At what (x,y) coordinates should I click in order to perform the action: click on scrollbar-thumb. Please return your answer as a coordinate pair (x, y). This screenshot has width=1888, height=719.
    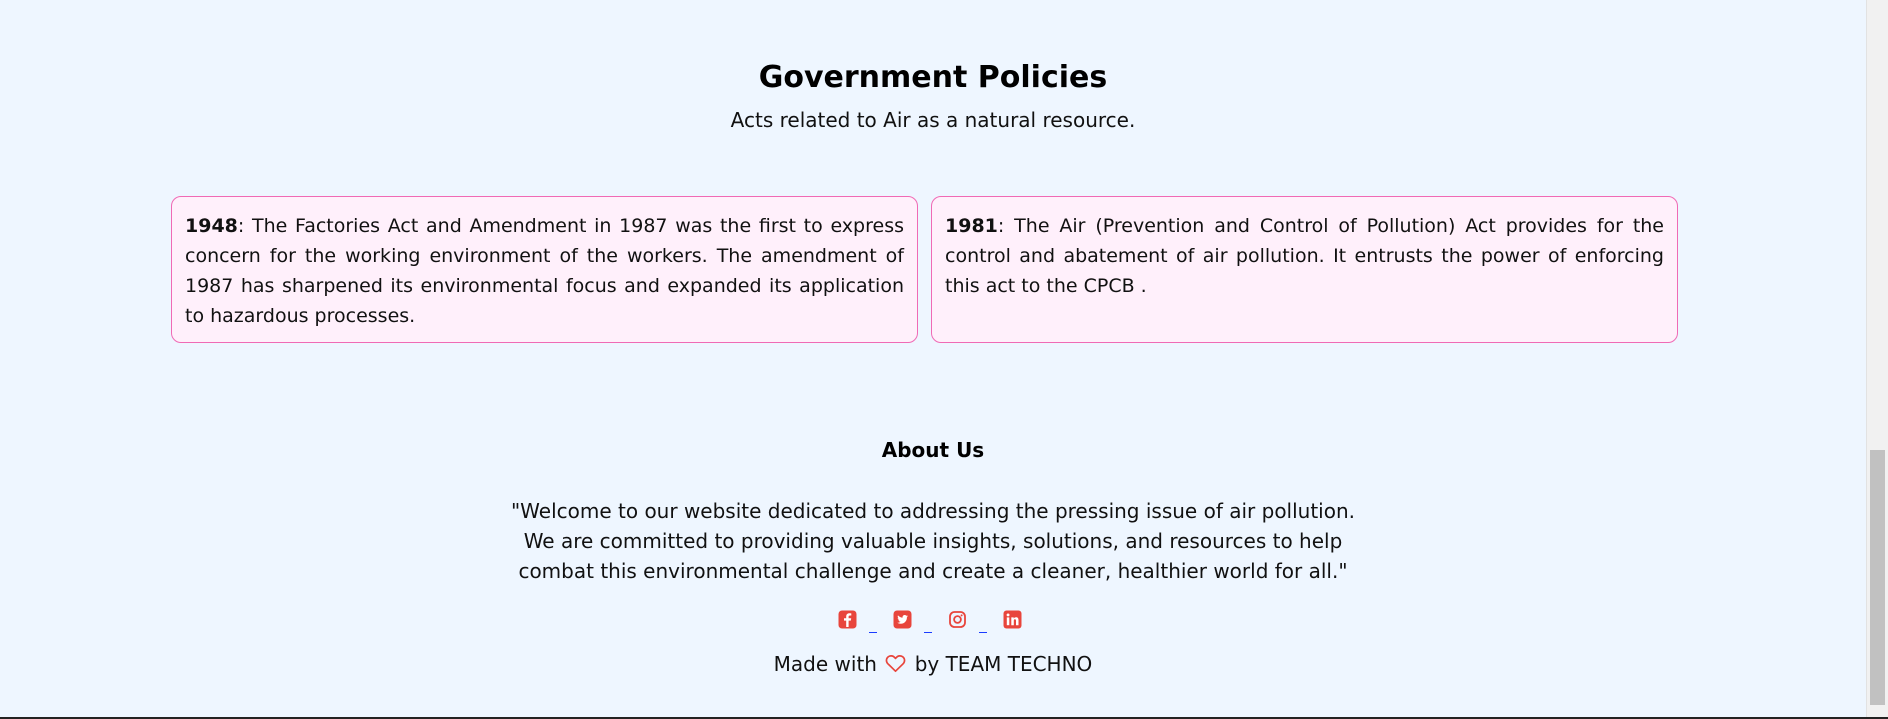
    Looking at the image, I should click on (1877, 577).